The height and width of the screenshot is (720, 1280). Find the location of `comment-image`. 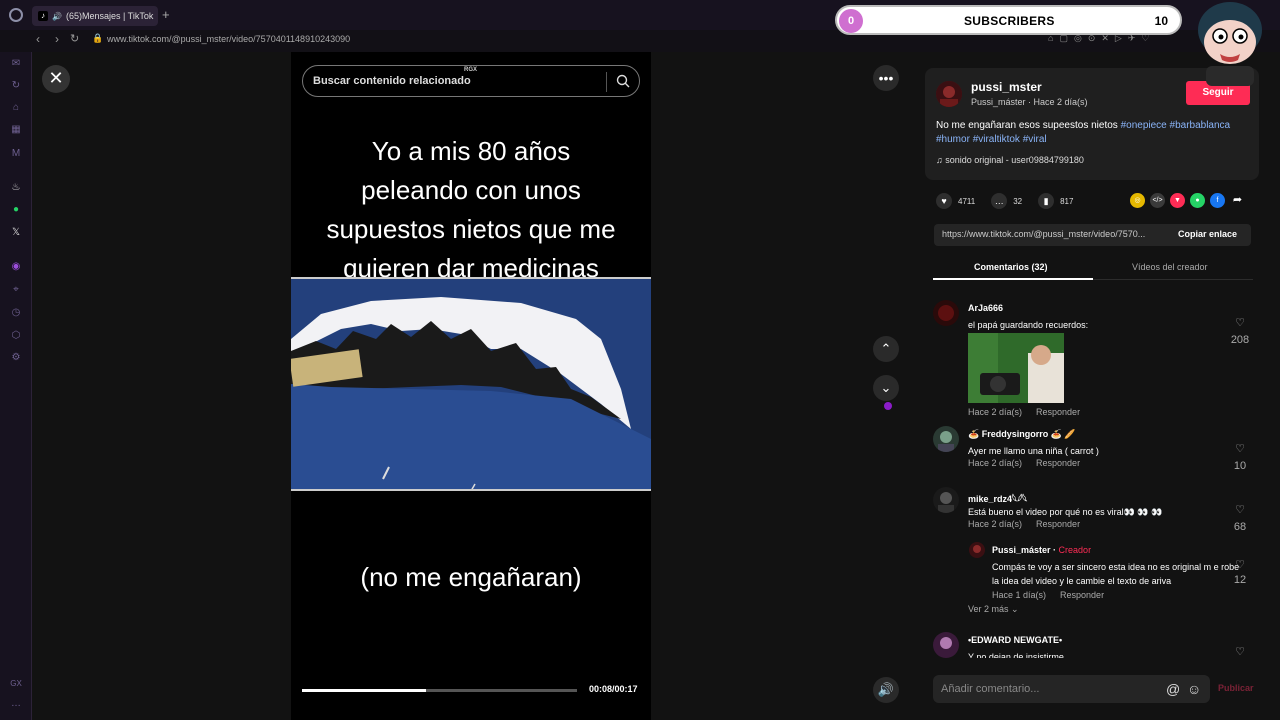

comment-image is located at coordinates (1016, 368).